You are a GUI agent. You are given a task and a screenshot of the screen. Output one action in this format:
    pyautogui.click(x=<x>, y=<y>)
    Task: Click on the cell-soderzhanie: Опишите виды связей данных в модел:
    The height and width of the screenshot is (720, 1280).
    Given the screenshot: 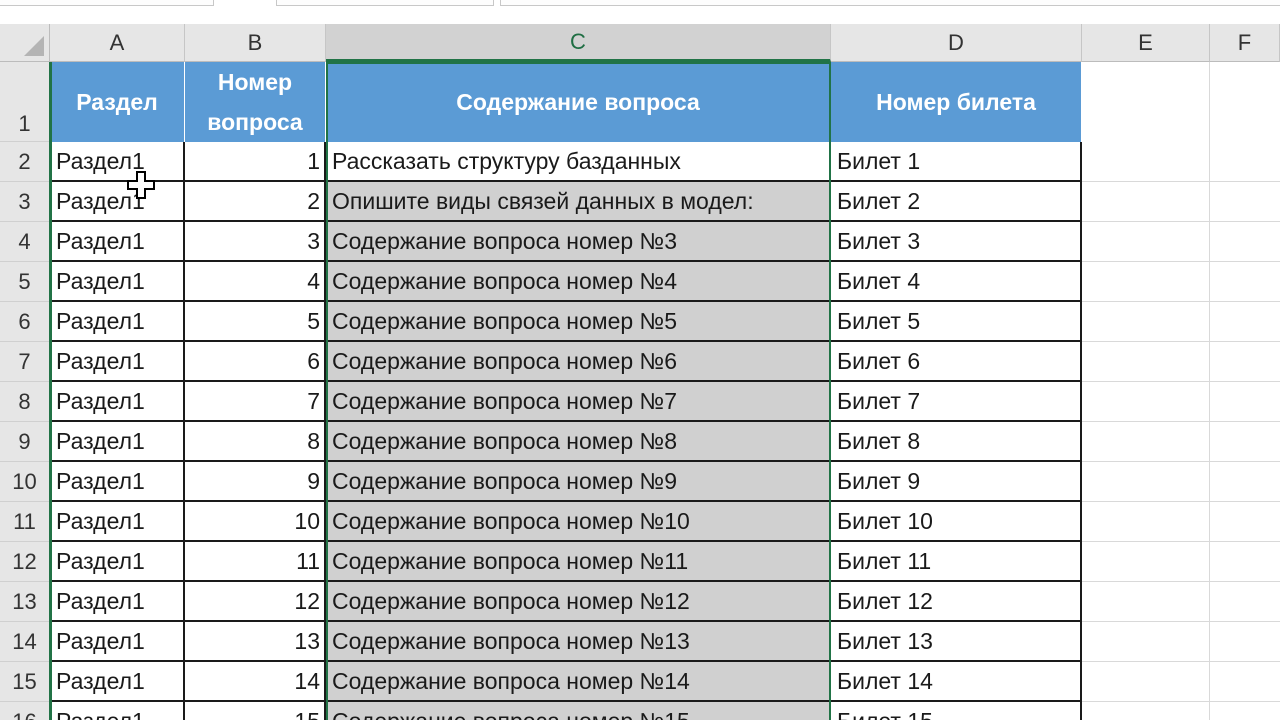 What is the action you would take?
    pyautogui.click(x=578, y=202)
    